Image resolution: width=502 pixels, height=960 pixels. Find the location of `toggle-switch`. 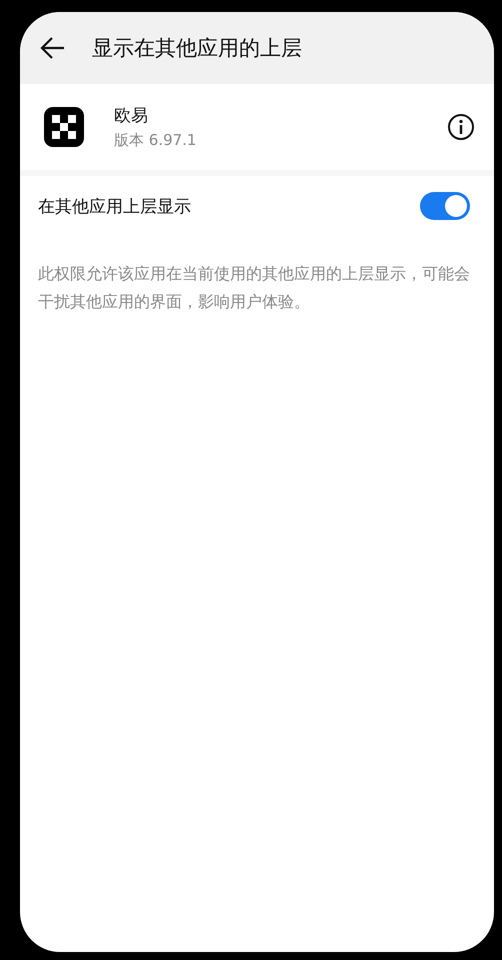

toggle-switch is located at coordinates (445, 206).